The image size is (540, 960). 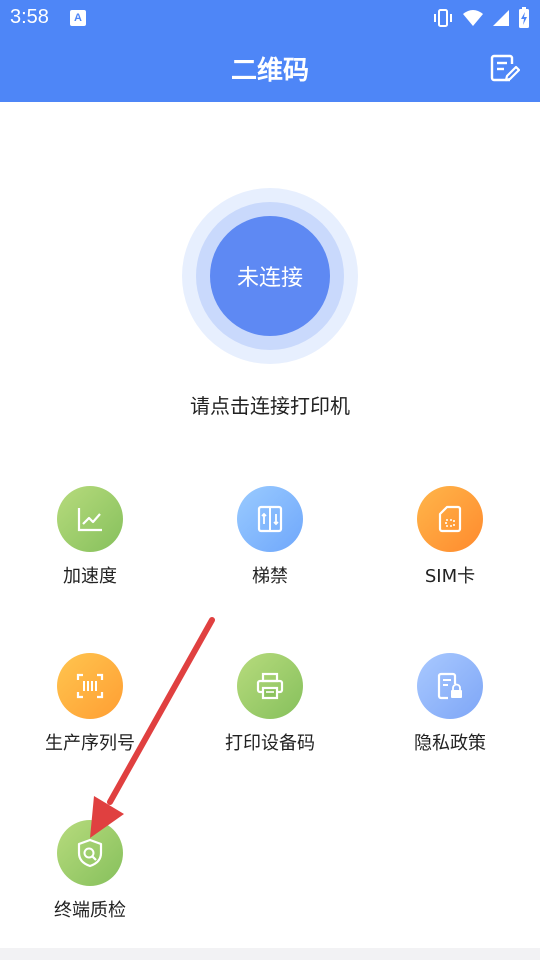 I want to click on connect-printer-button: 未连接, so click(x=270, y=276).